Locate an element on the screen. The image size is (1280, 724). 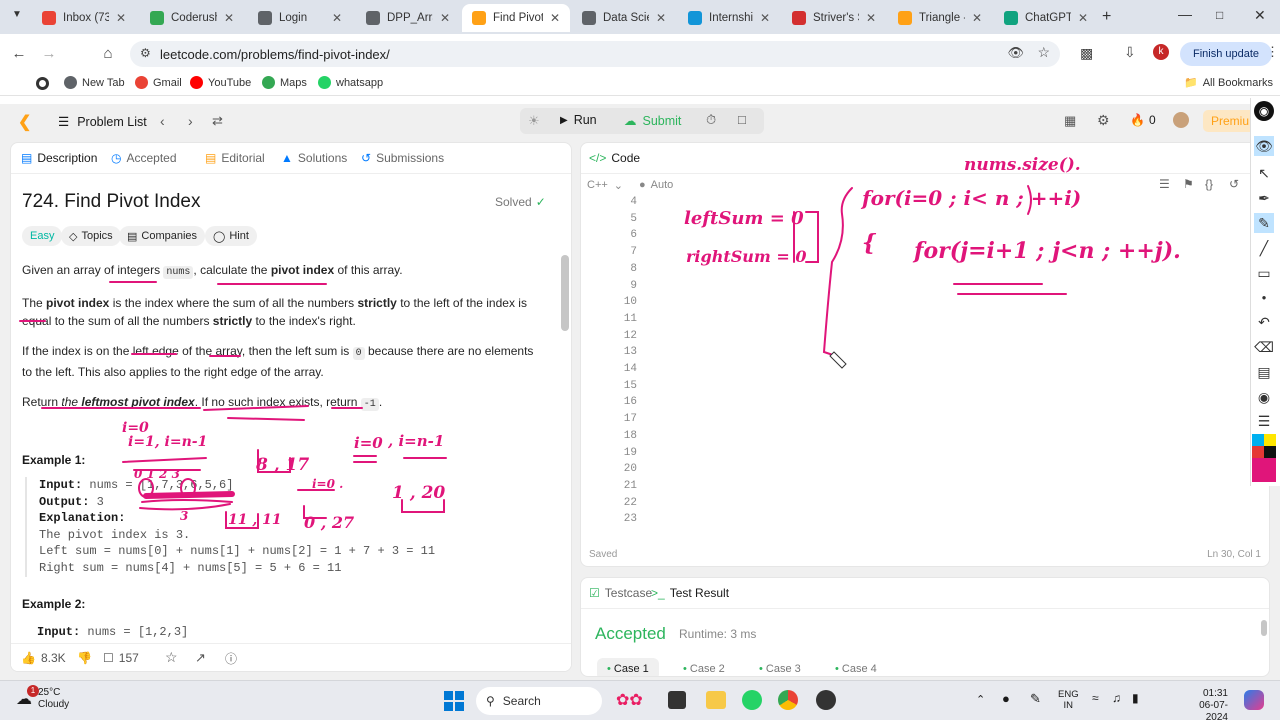
bookmark-icon: ⚑ is located at coordinates (1188, 184).